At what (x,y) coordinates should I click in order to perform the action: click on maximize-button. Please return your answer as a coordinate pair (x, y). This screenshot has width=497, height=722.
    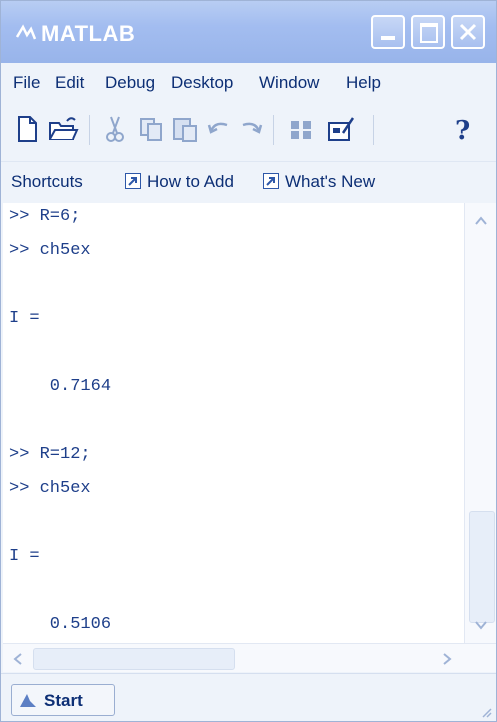
    Looking at the image, I should click on (428, 32).